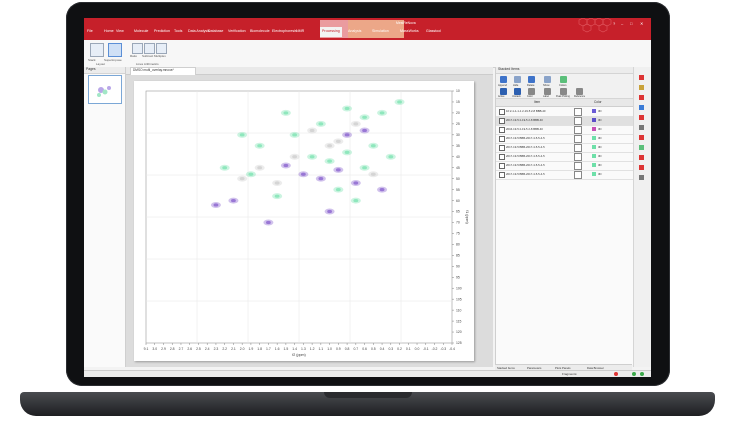 This screenshot has width=736, height=427. What do you see at coordinates (641, 117) in the screenshot?
I see `tool-red-3-icon` at bounding box center [641, 117].